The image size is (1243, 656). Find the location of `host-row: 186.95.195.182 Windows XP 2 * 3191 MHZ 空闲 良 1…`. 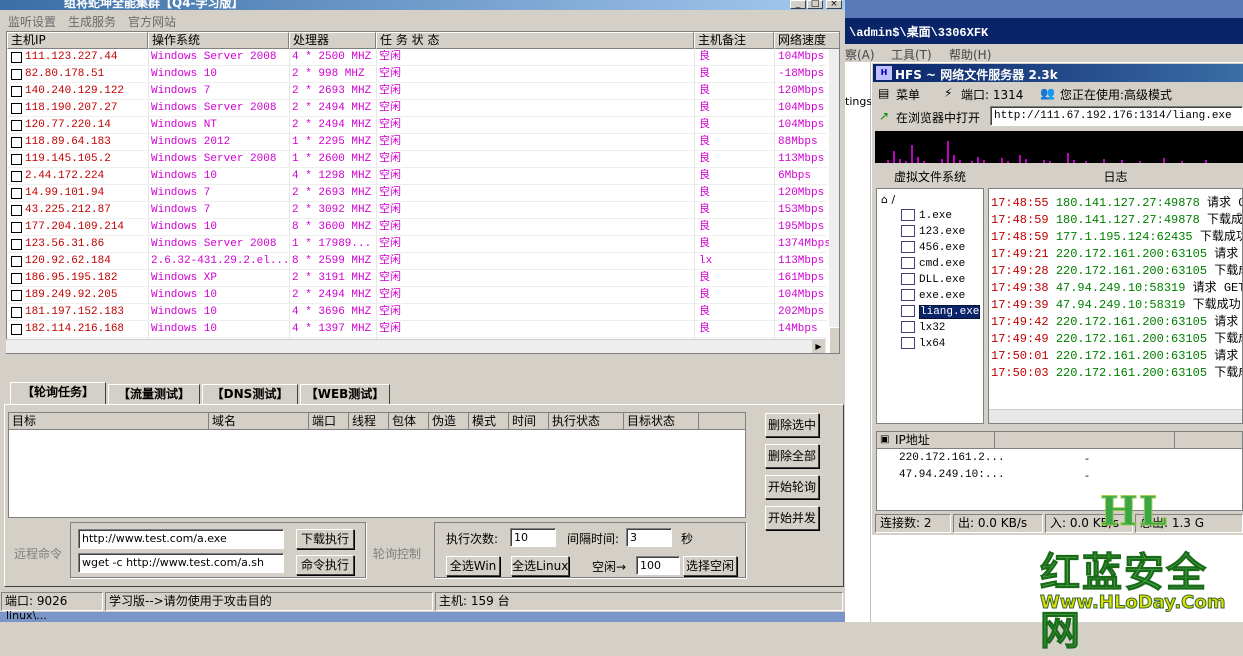

host-row: 186.95.195.182 Windows XP 2 * 3191 MHZ 空闲 良 1… is located at coordinates (417, 278).